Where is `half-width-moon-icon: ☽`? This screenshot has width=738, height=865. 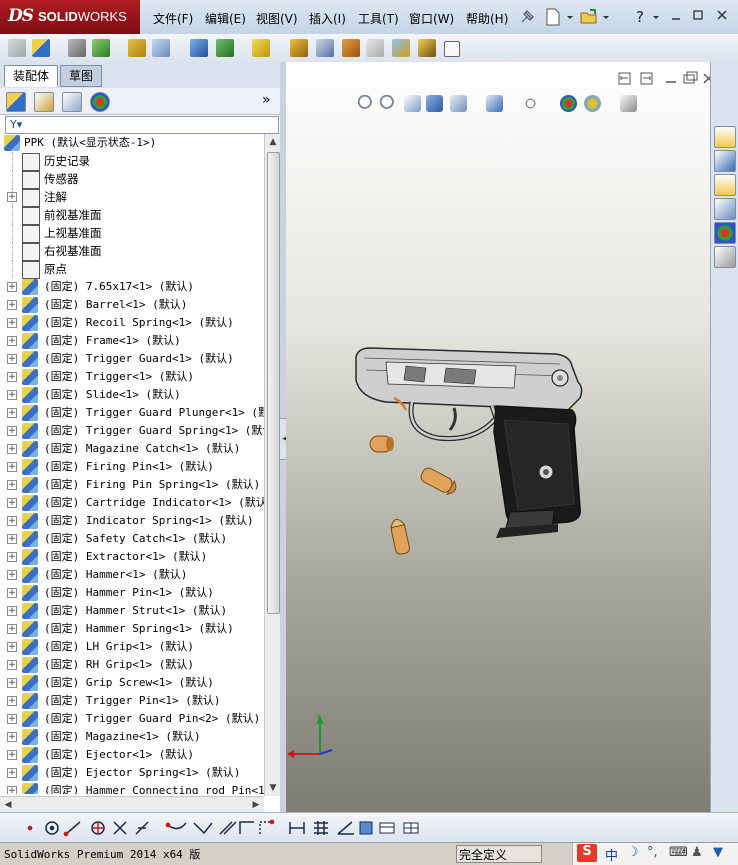
half-width-moon-icon: ☽ is located at coordinates (633, 852).